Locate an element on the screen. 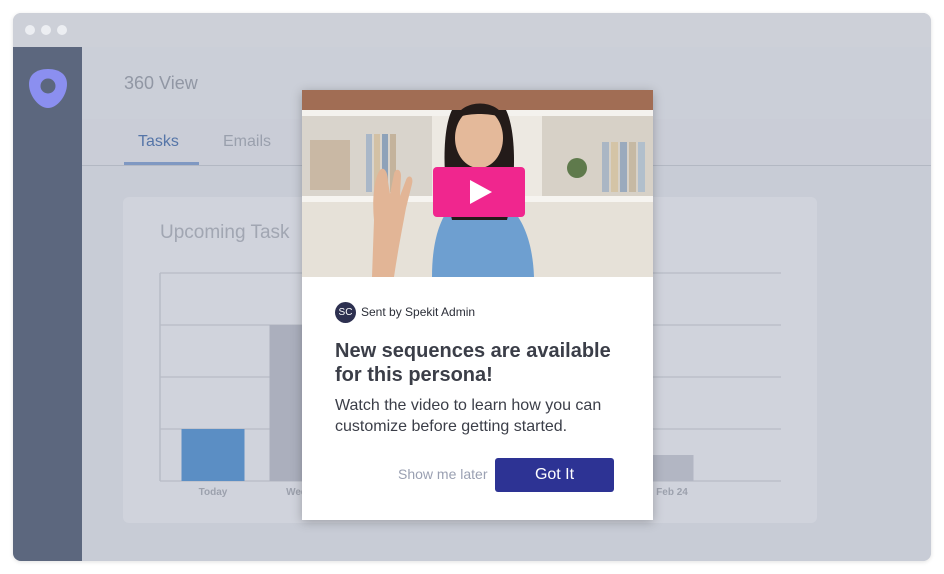  outreach-logo-icon is located at coordinates (48, 89).